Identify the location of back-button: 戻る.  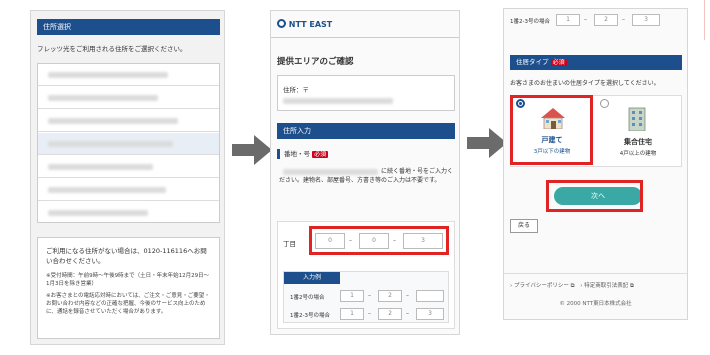
(524, 226).